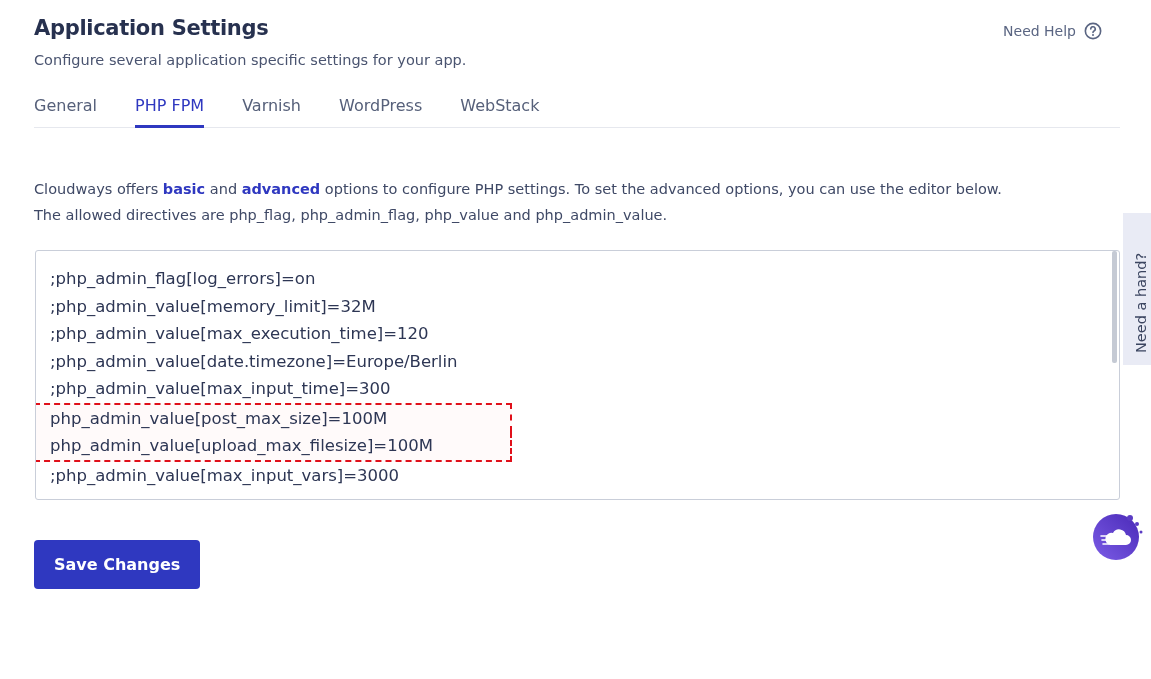 This screenshot has width=1151, height=679. Describe the element at coordinates (1052, 31) in the screenshot. I see `help-link: Need Help` at that location.